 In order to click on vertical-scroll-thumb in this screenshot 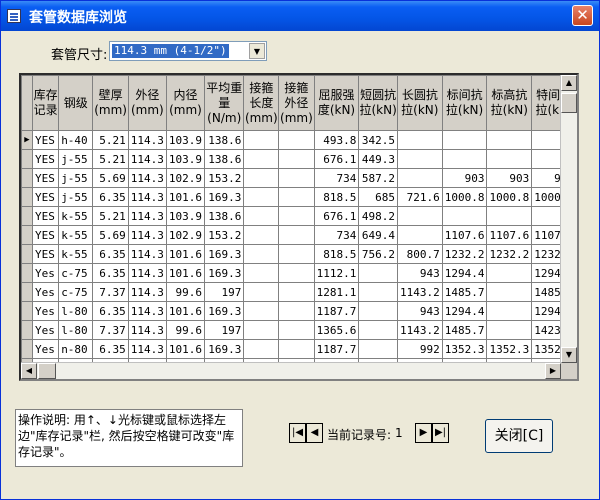, I will do `click(569, 103)`.